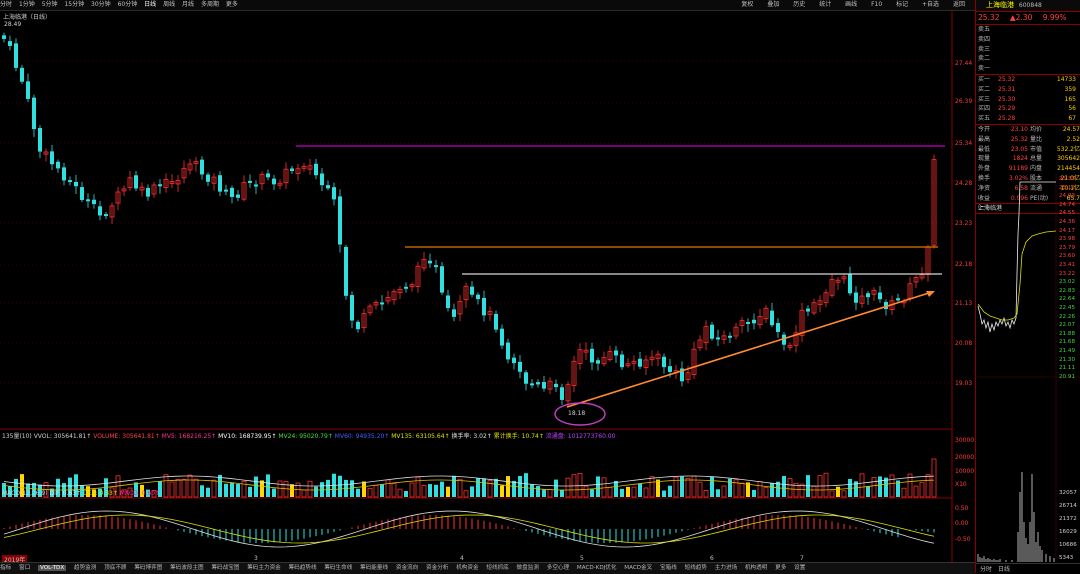 This screenshot has height=574, width=1080. I want to click on tool-overlay: 叠加, so click(773, 5).